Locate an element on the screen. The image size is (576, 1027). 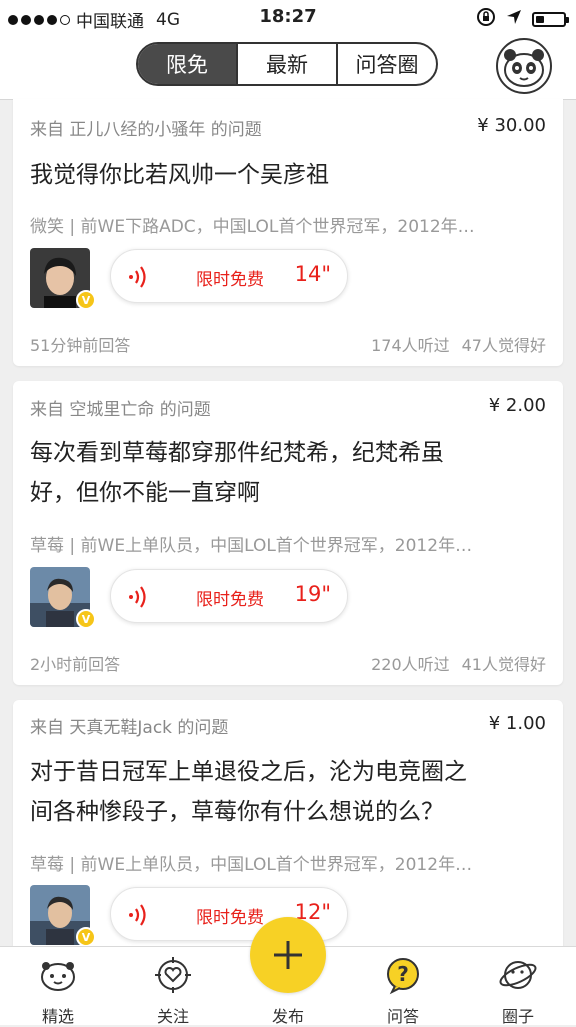
top-header: 限免 最新 问答圈 is located at coordinates (288, 68).